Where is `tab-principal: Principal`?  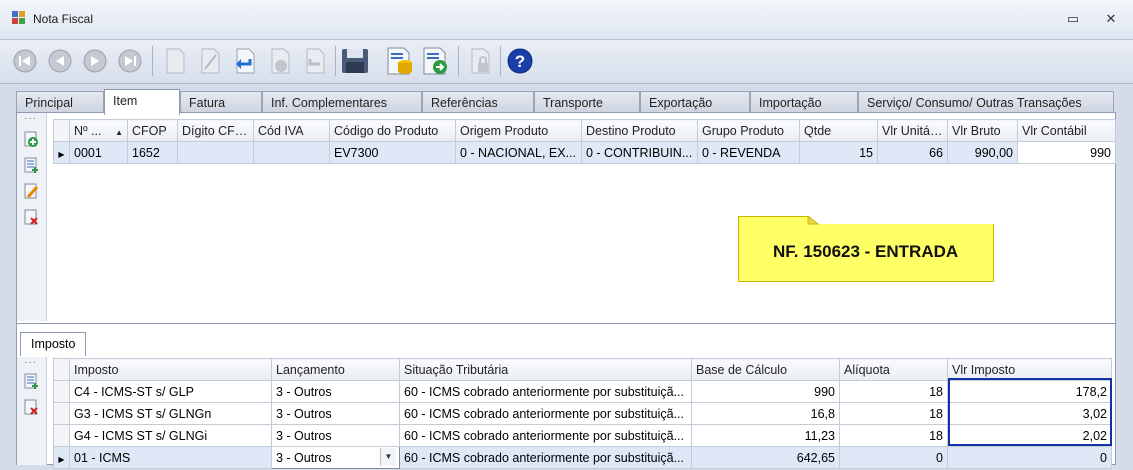
tab-principal: Principal is located at coordinates (60, 102).